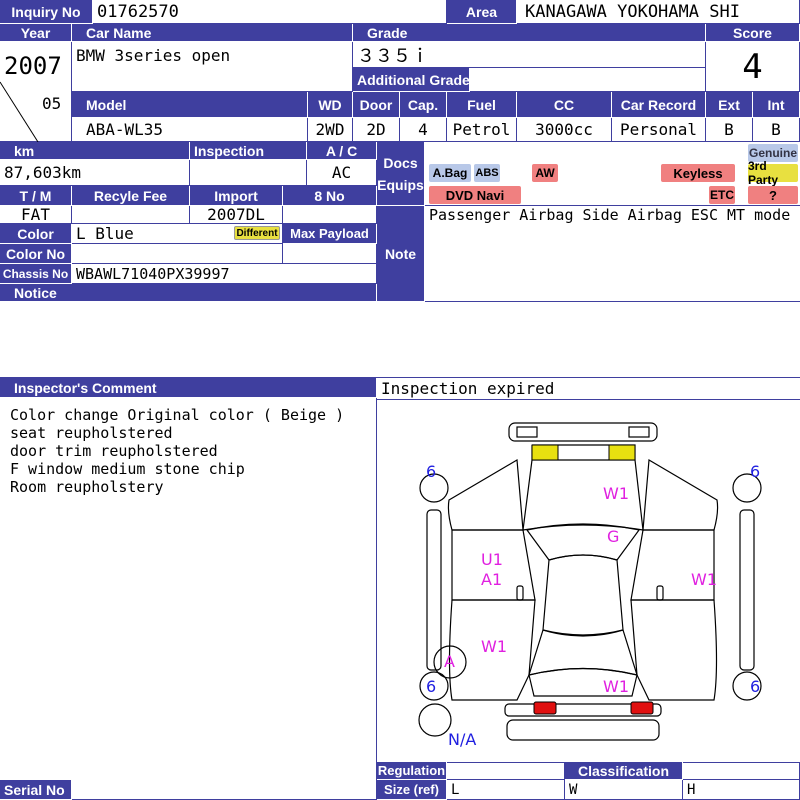  Describe the element at coordinates (330, 196) in the screenshot. I see `eight-no-label: 8 No` at that location.